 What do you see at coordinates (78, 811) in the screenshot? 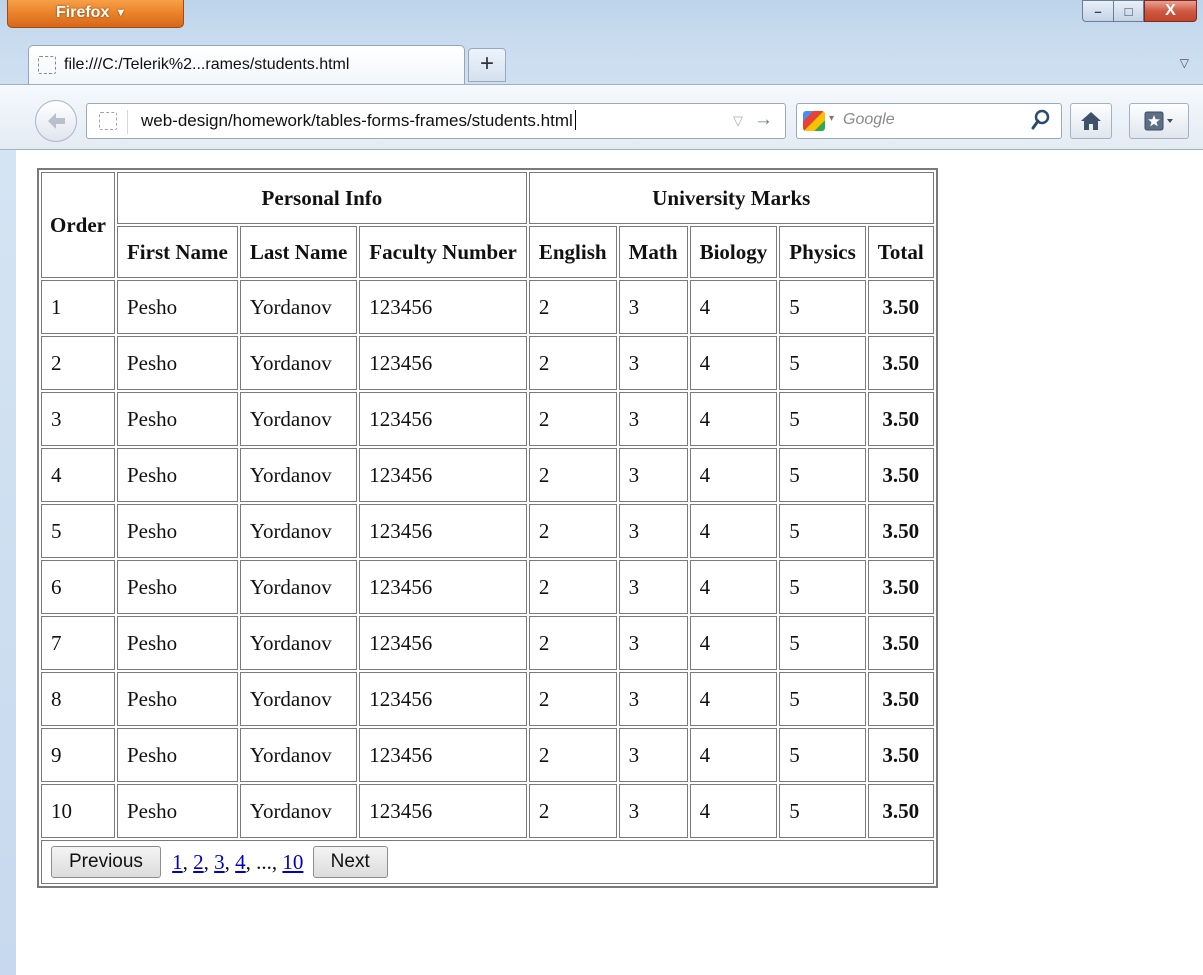
I see `cell-order: 10` at bounding box center [78, 811].